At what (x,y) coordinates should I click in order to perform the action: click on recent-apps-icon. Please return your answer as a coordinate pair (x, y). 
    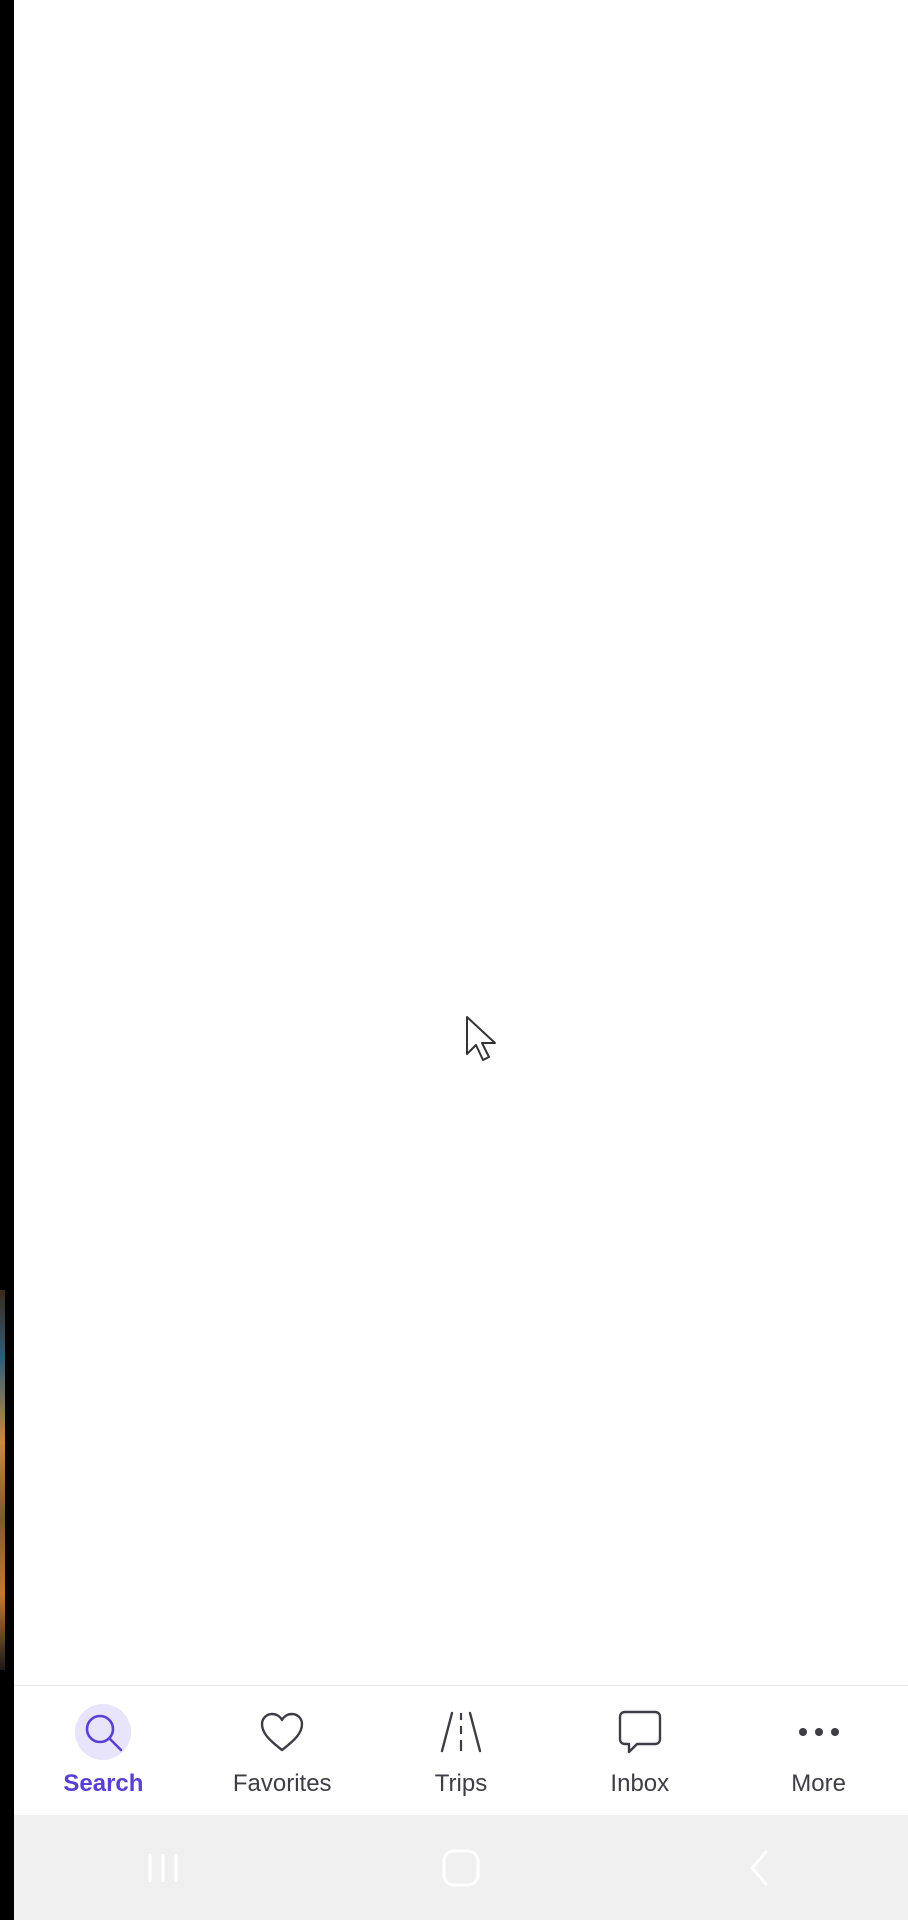
    Looking at the image, I should click on (163, 1867).